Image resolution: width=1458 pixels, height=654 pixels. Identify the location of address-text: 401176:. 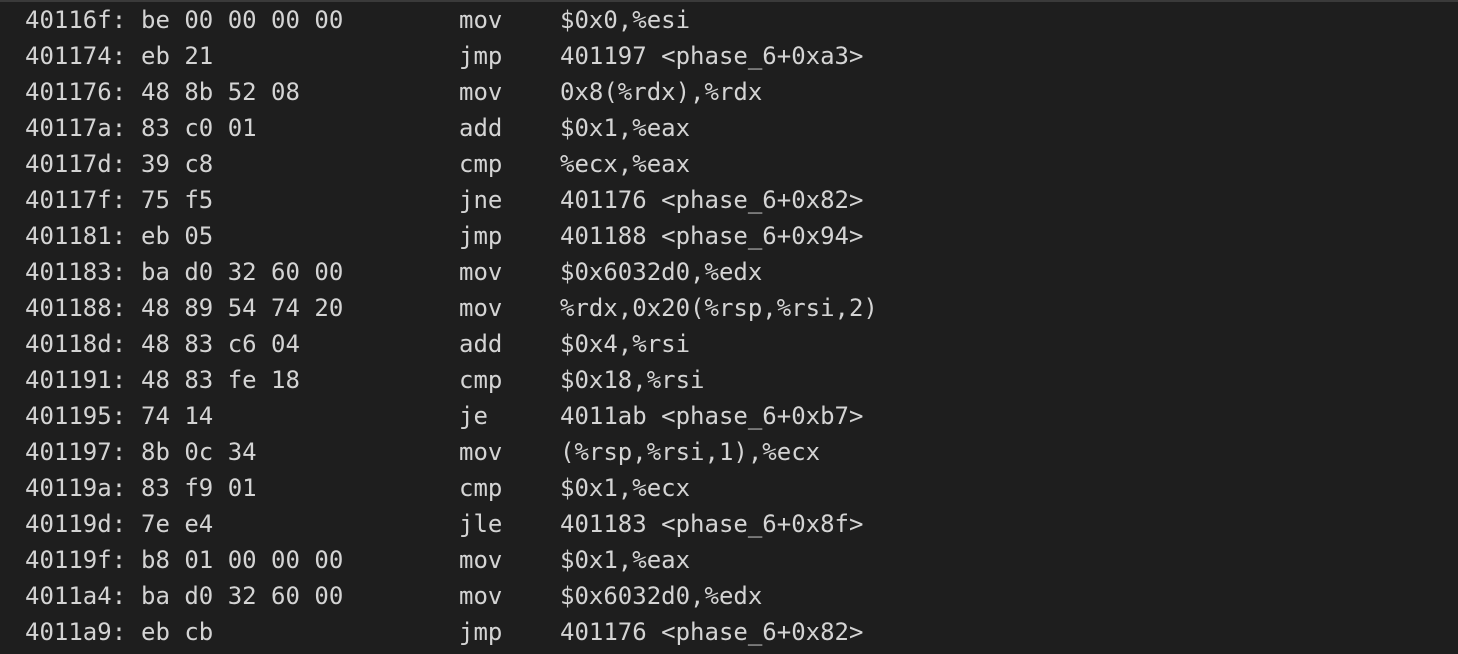
(76, 92).